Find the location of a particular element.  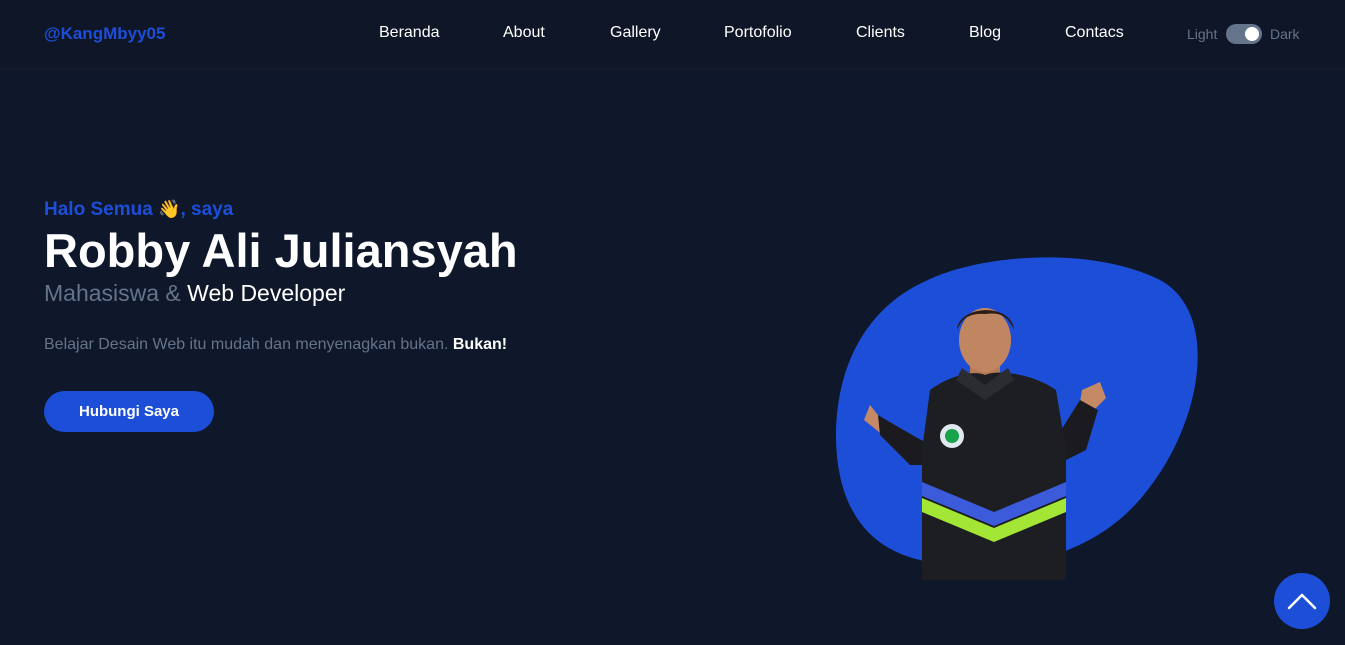

tagline-emphasis: Bukan! is located at coordinates (480, 344).